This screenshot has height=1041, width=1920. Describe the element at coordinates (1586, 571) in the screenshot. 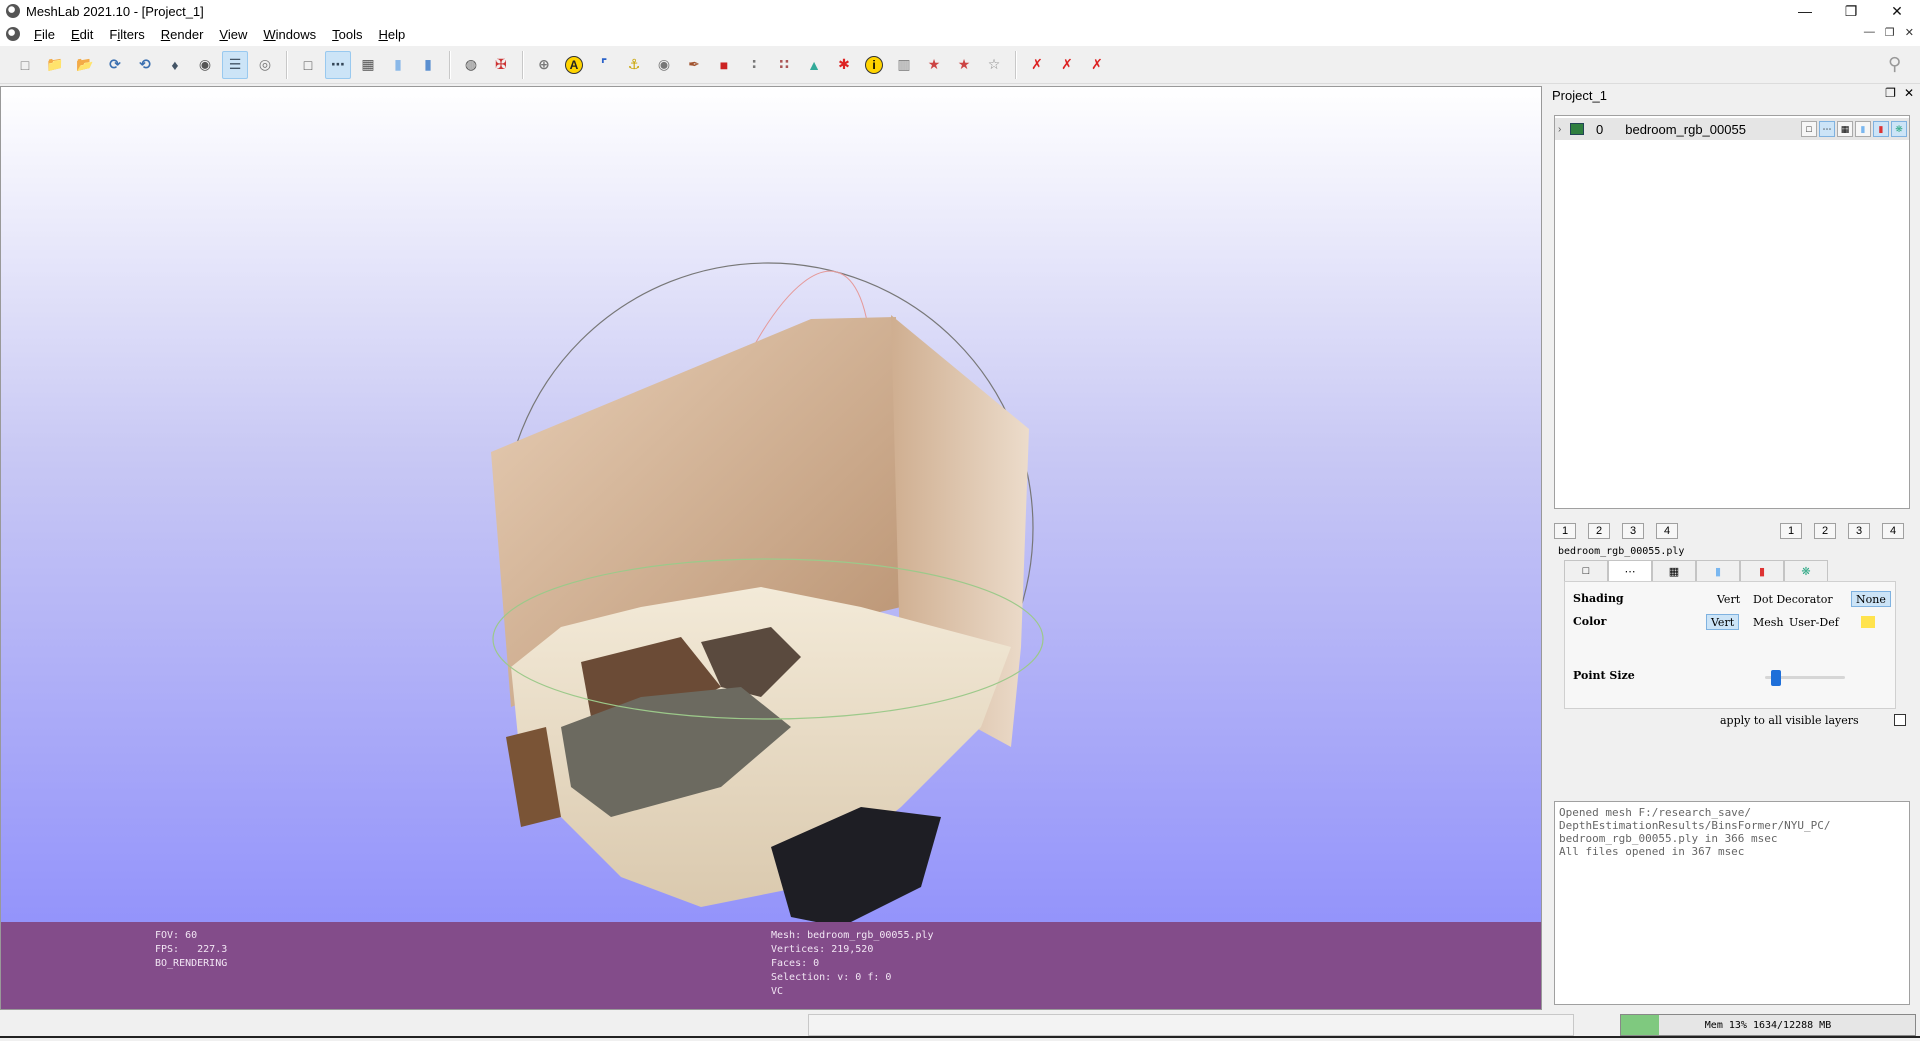

I see `tab-bbox: □` at that location.